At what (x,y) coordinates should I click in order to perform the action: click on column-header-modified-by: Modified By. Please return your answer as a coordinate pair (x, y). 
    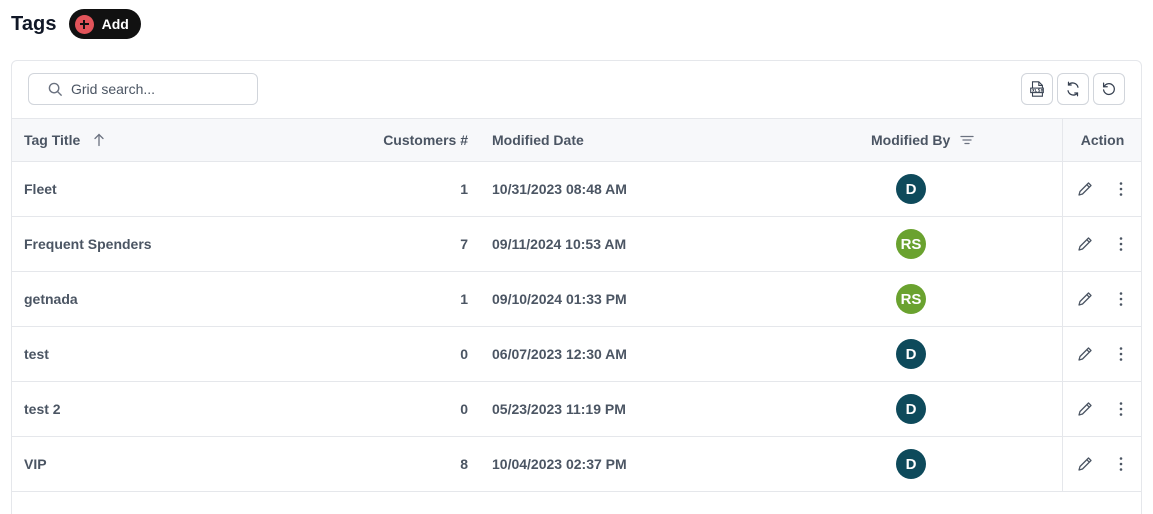
    Looking at the image, I should click on (922, 140).